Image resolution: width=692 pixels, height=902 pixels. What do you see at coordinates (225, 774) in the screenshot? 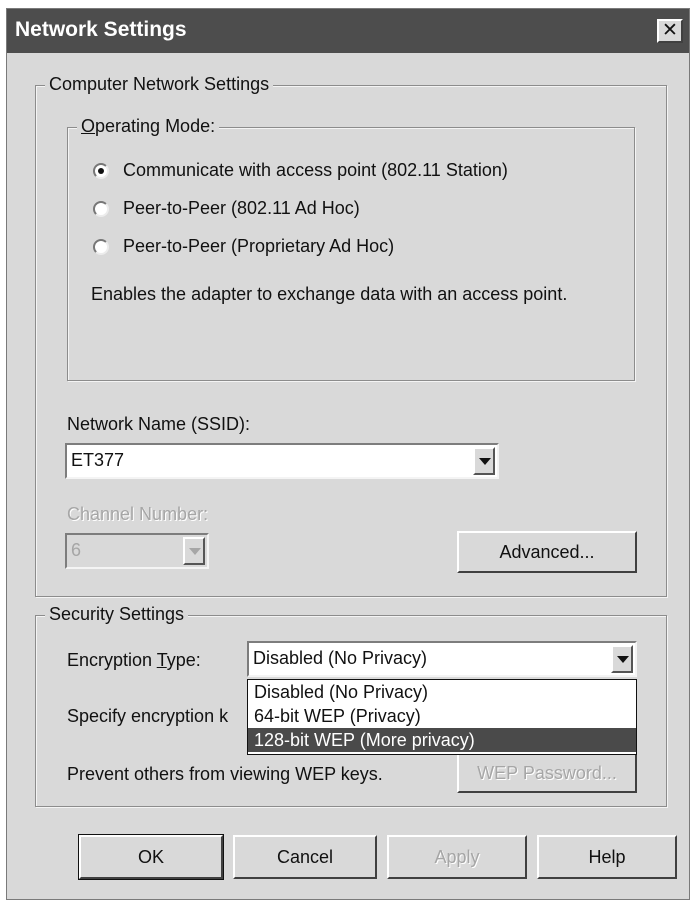
I see `prevent-viewing-label: Prevent others from viewing WEP keys.` at bounding box center [225, 774].